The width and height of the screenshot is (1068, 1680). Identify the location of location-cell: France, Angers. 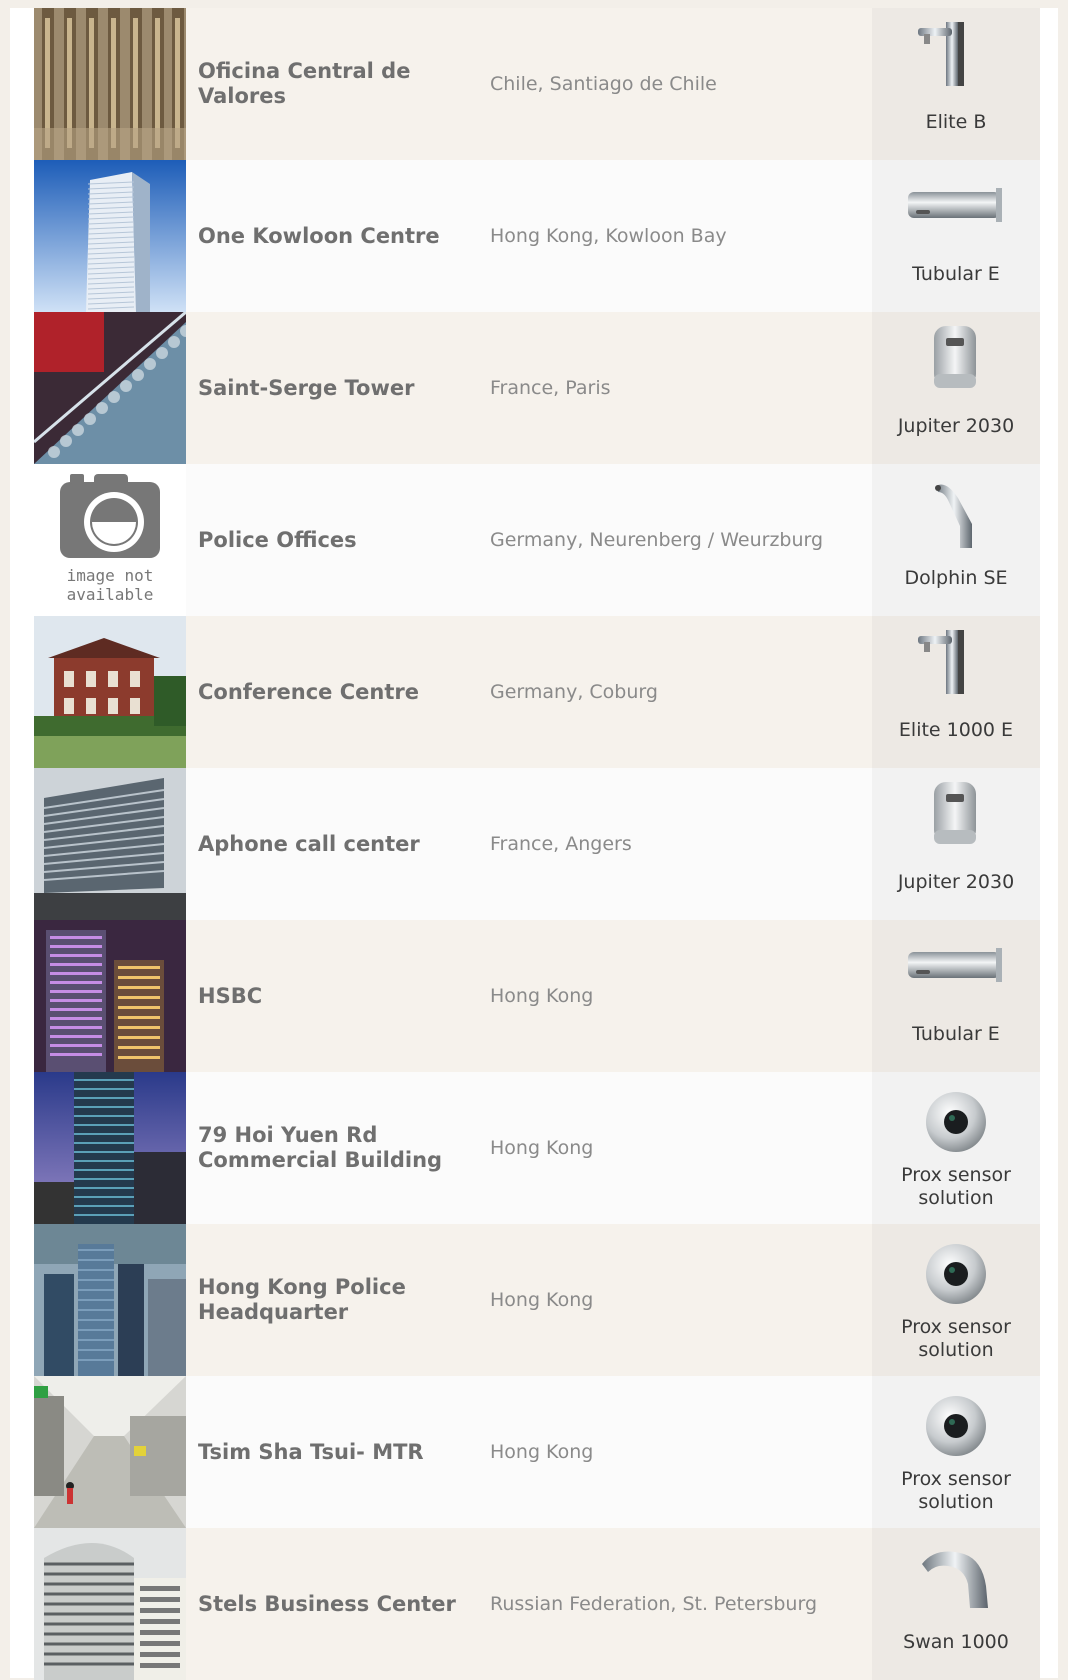
(671, 844).